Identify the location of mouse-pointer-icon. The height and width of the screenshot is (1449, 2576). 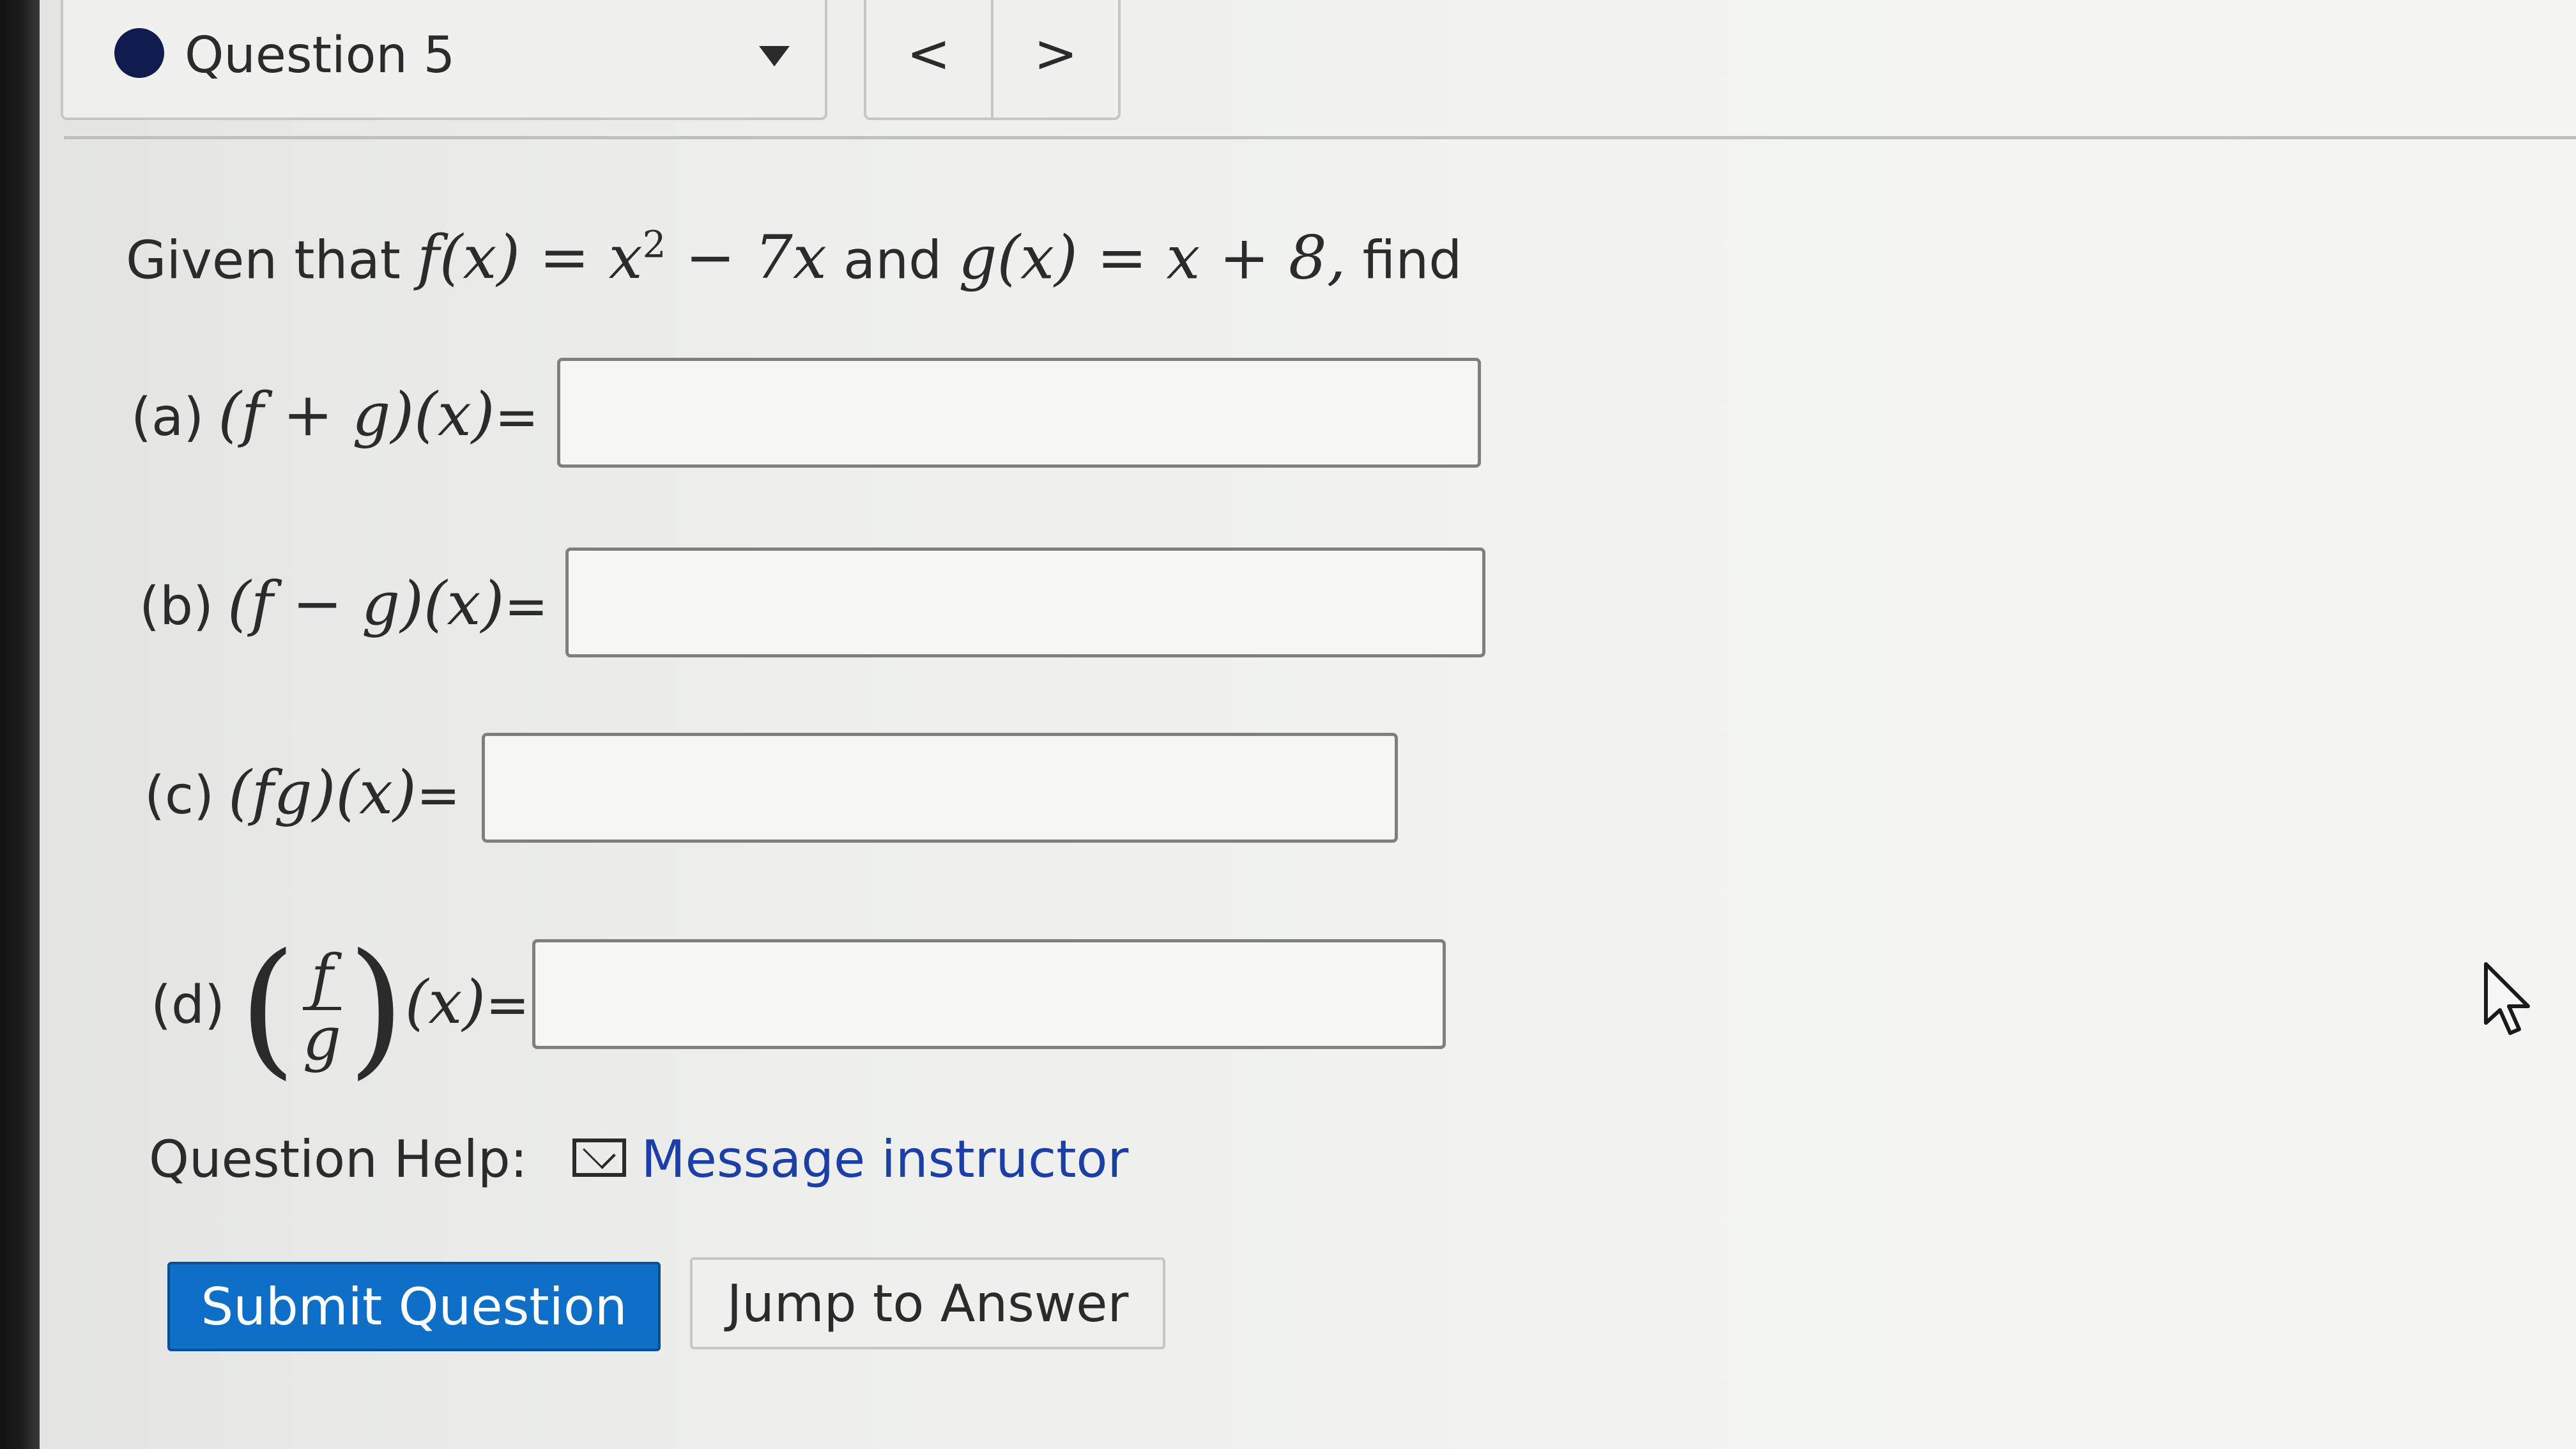
(2507, 998).